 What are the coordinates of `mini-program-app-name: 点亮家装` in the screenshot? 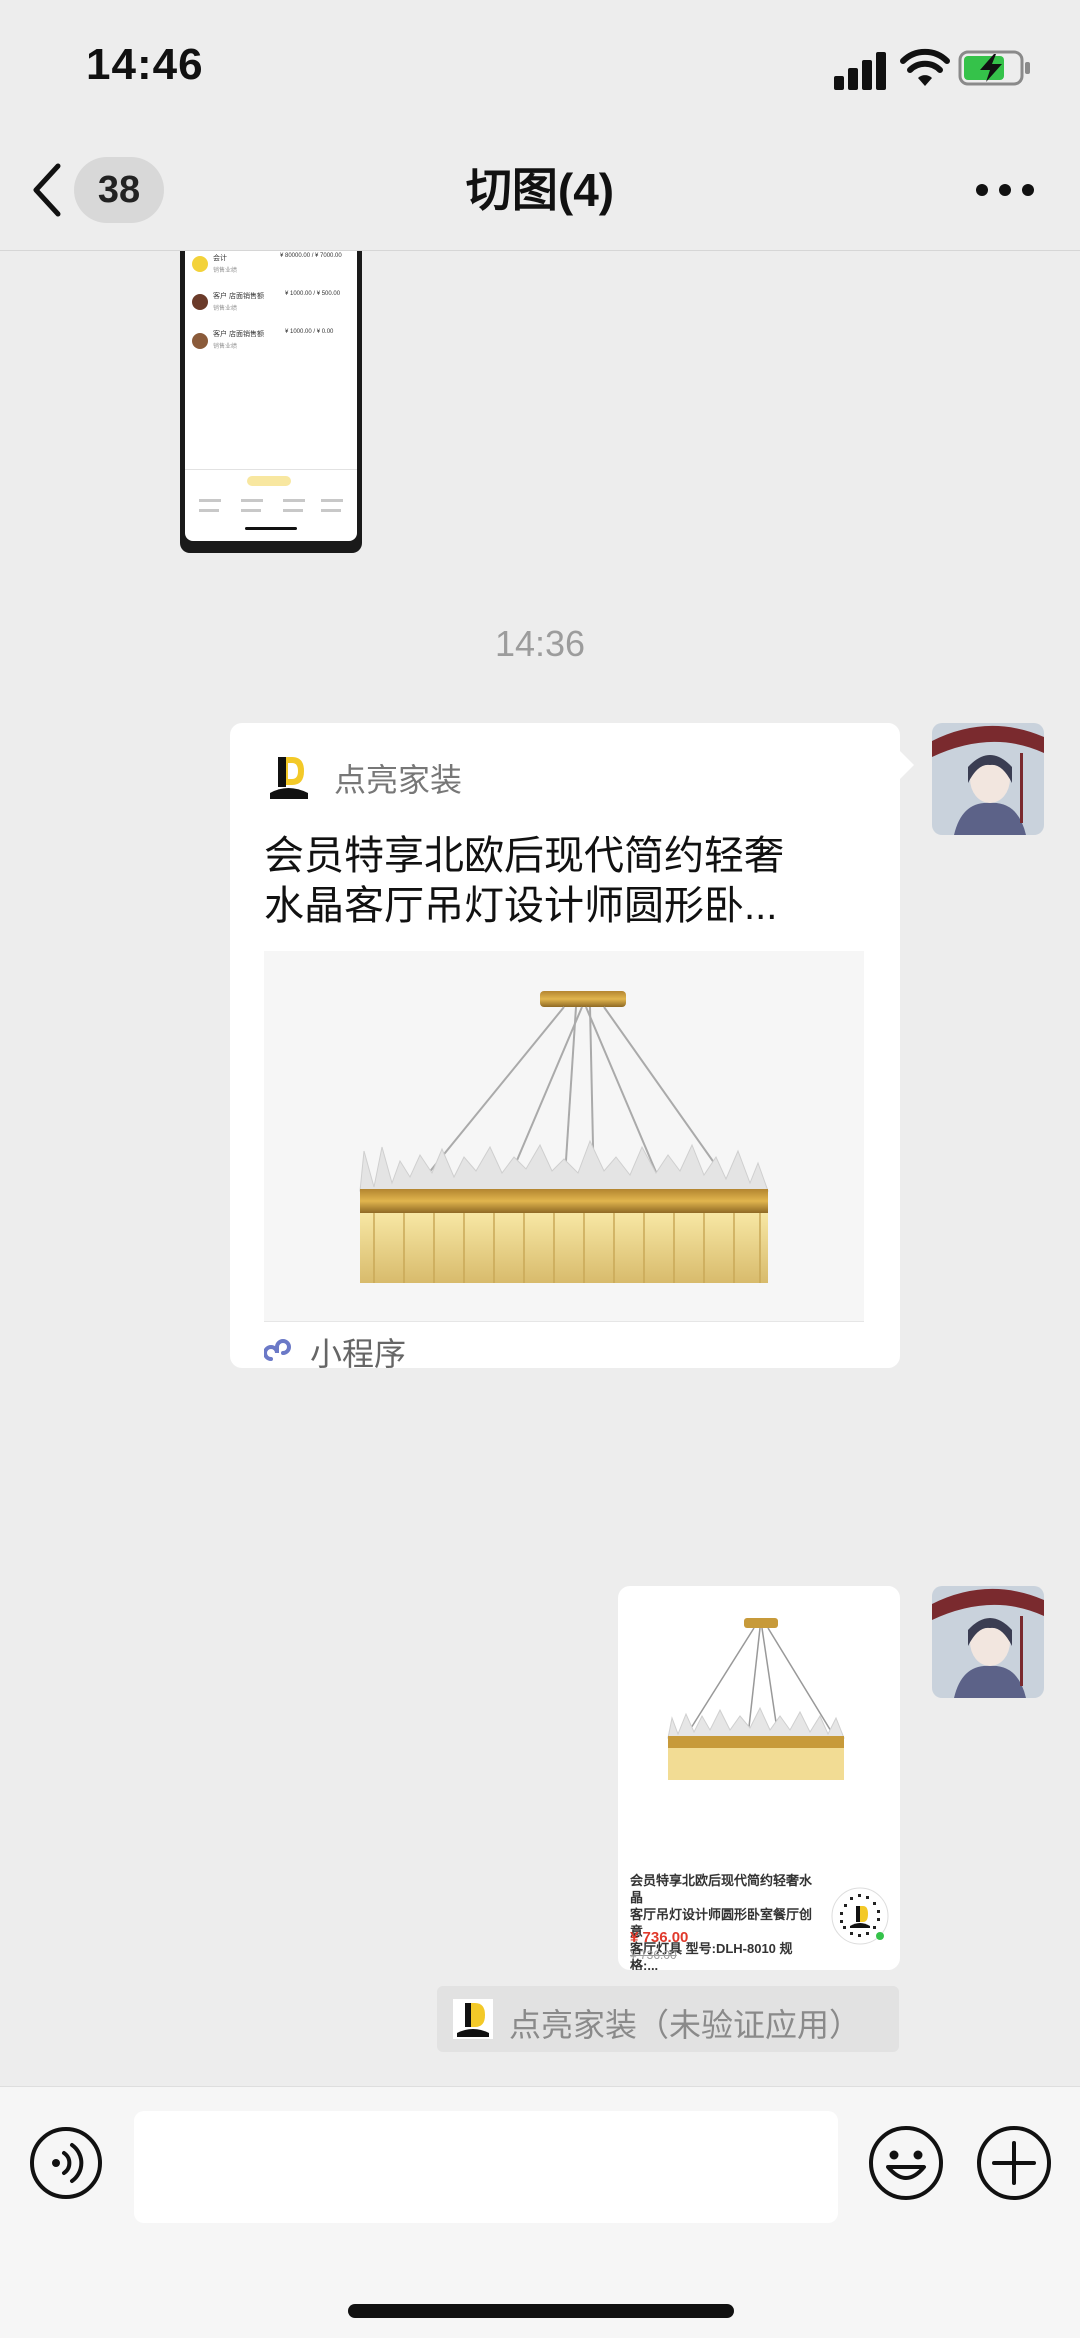 It's located at (398, 780).